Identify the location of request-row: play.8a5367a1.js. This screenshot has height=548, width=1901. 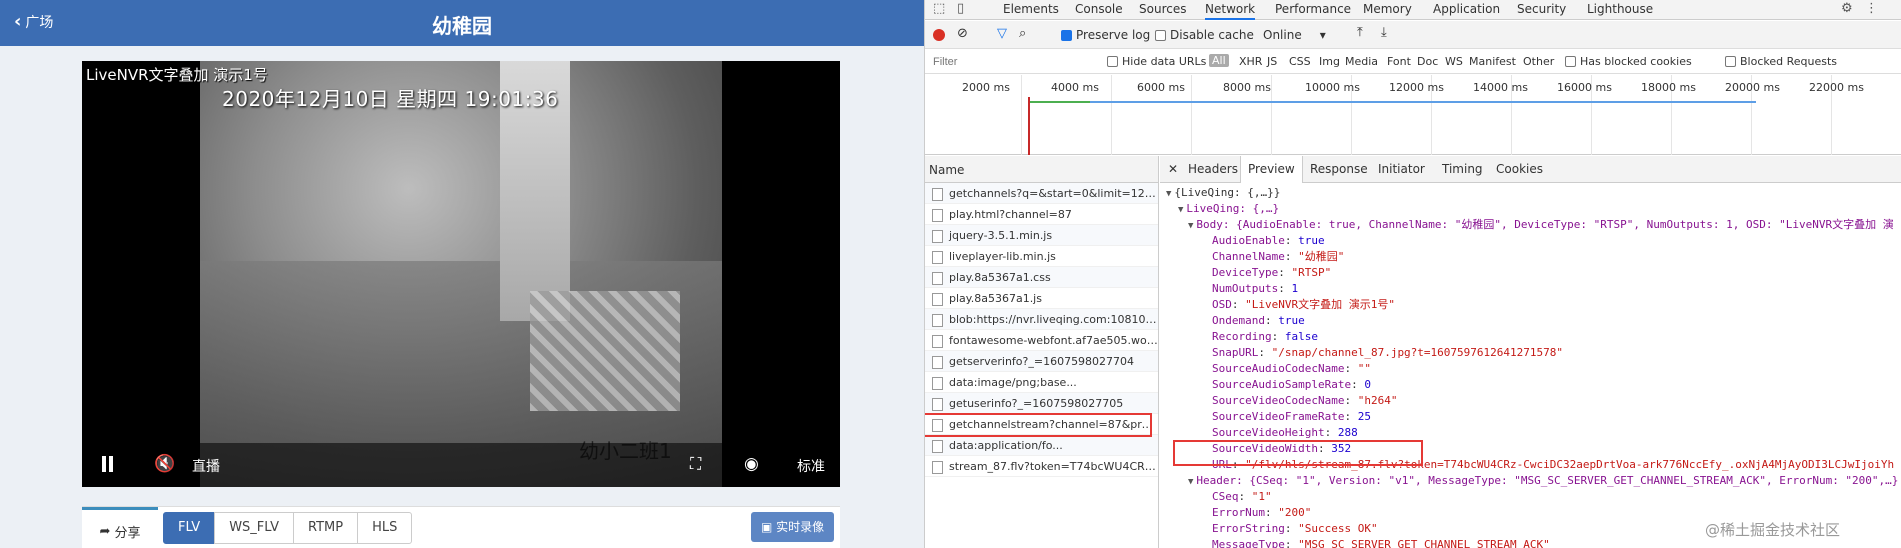
(1041, 298).